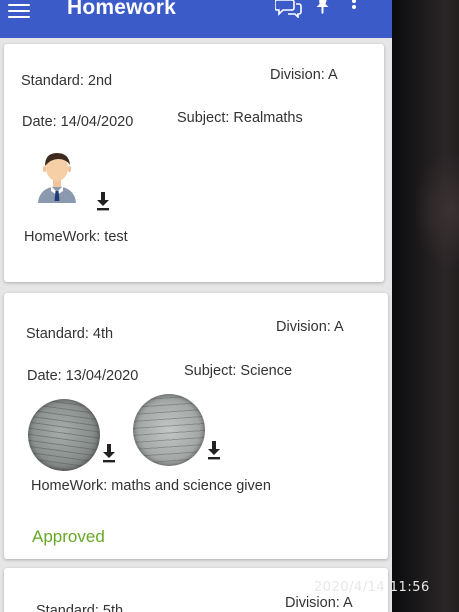  I want to click on date-label: Date: 14/04/2020, so click(78, 122).